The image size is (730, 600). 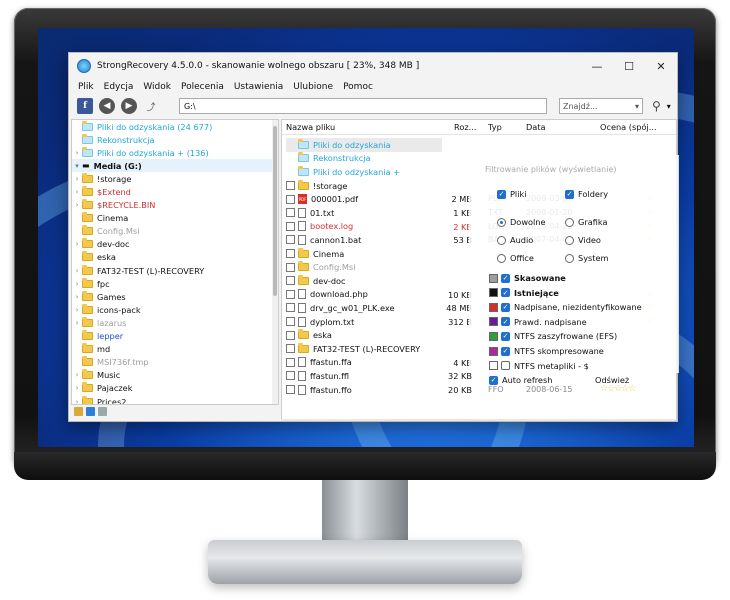 What do you see at coordinates (175, 388) in the screenshot?
I see `tree-item: › Pajaczek` at bounding box center [175, 388].